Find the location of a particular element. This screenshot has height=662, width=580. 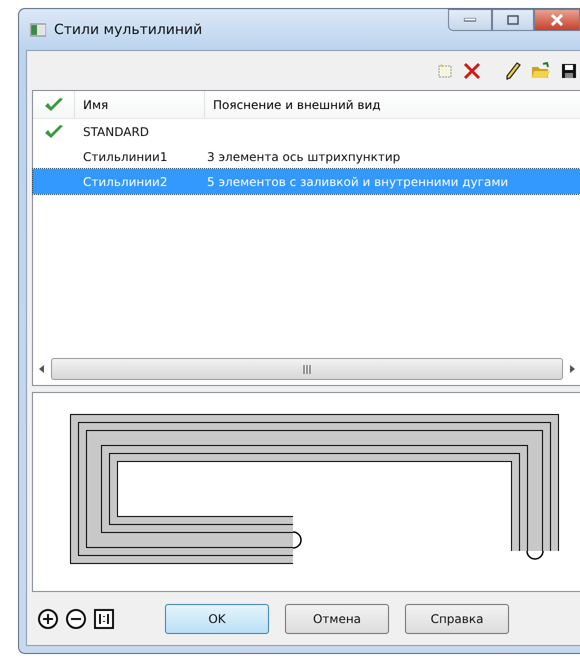

column-header: Пояснение и внешний вид is located at coordinates (297, 105).